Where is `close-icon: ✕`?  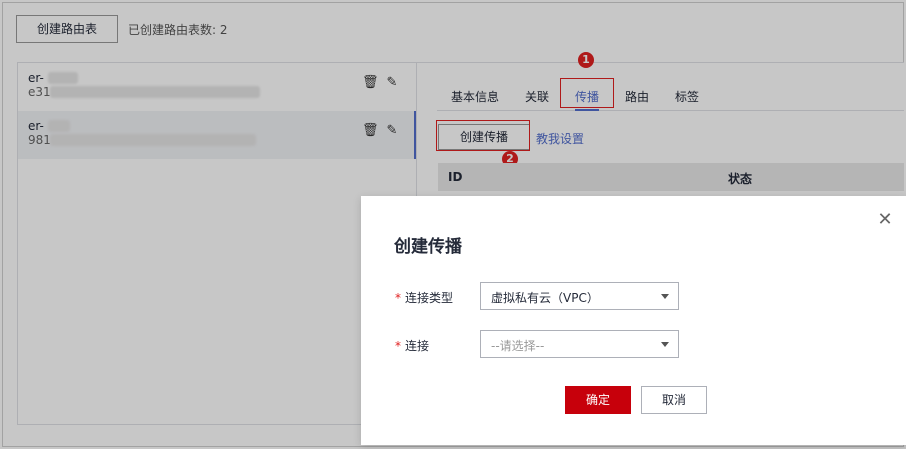 close-icon: ✕ is located at coordinates (885, 220).